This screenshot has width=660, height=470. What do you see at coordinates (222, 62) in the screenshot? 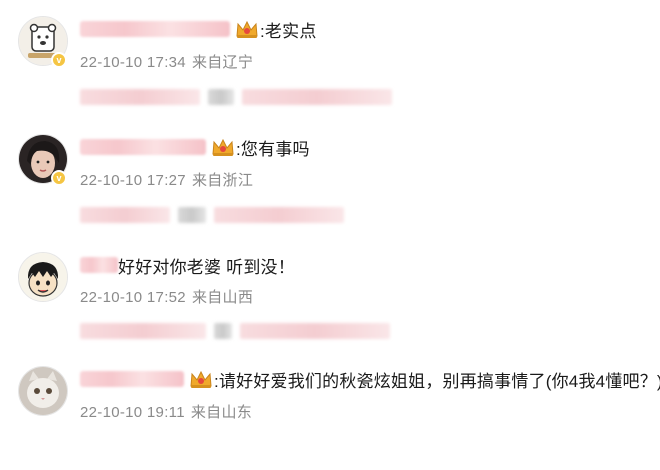
I see `comment-location: 来自辽宁` at bounding box center [222, 62].